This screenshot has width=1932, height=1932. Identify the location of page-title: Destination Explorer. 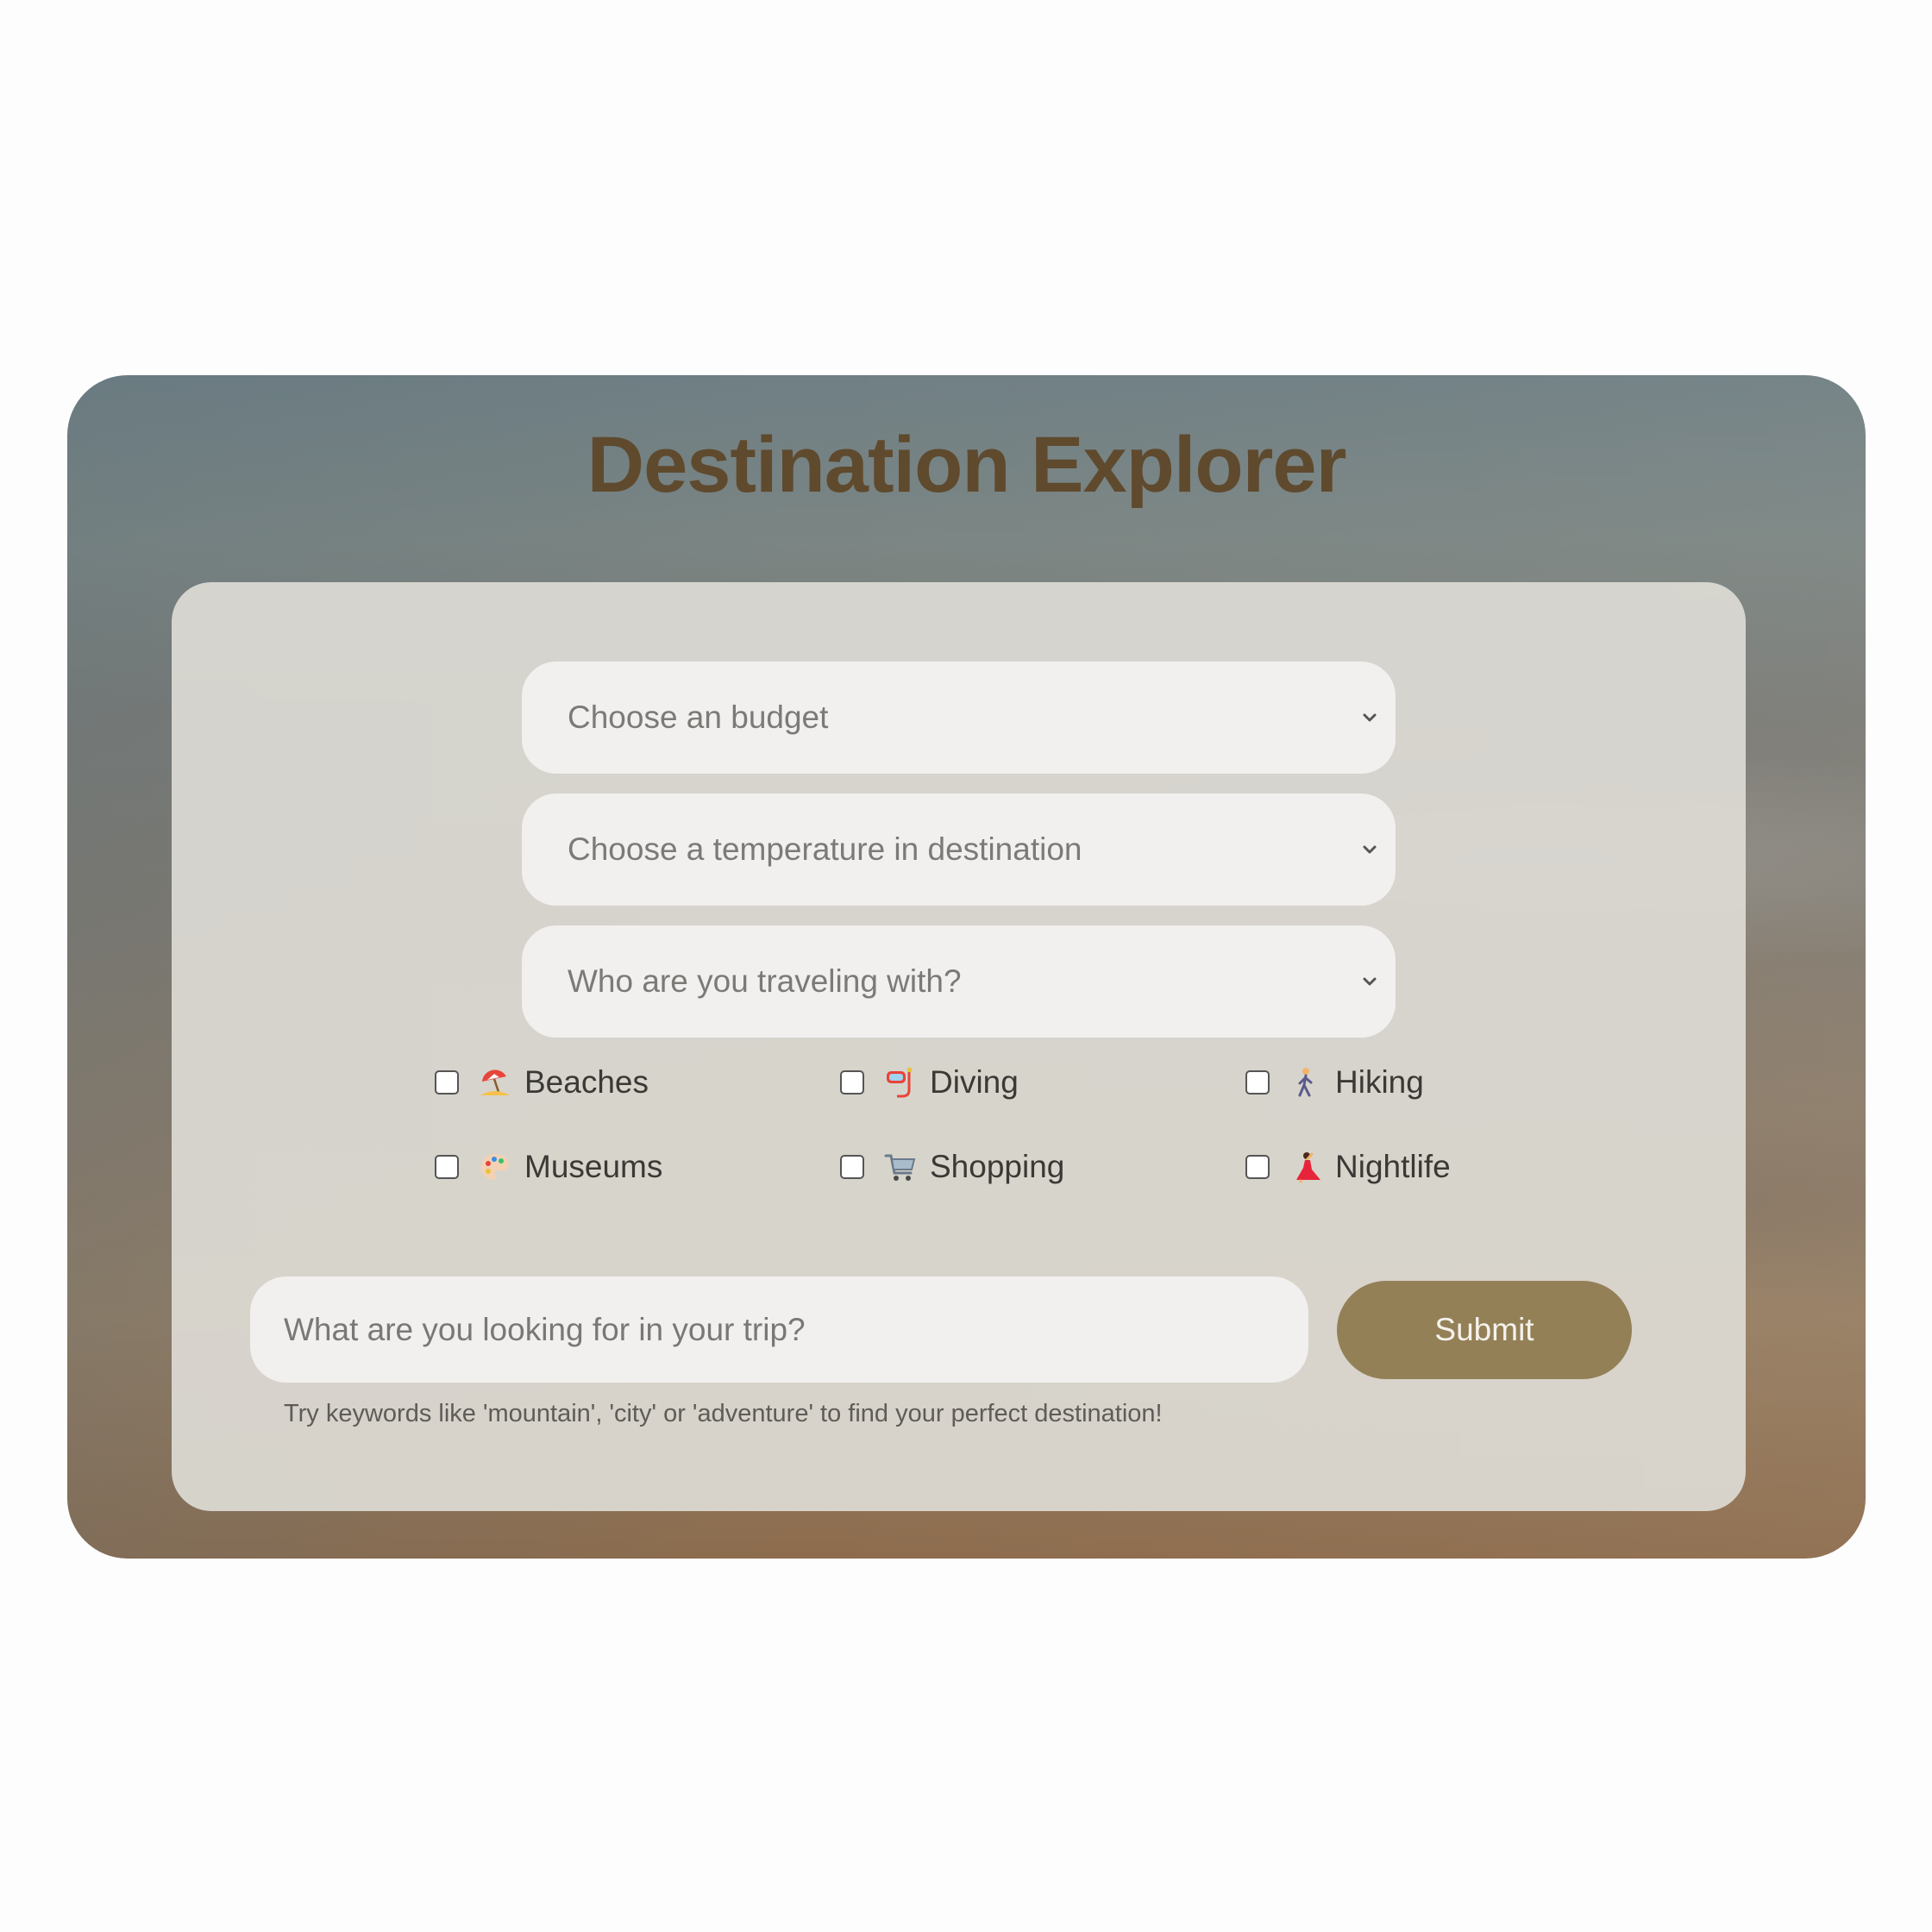
(966, 465).